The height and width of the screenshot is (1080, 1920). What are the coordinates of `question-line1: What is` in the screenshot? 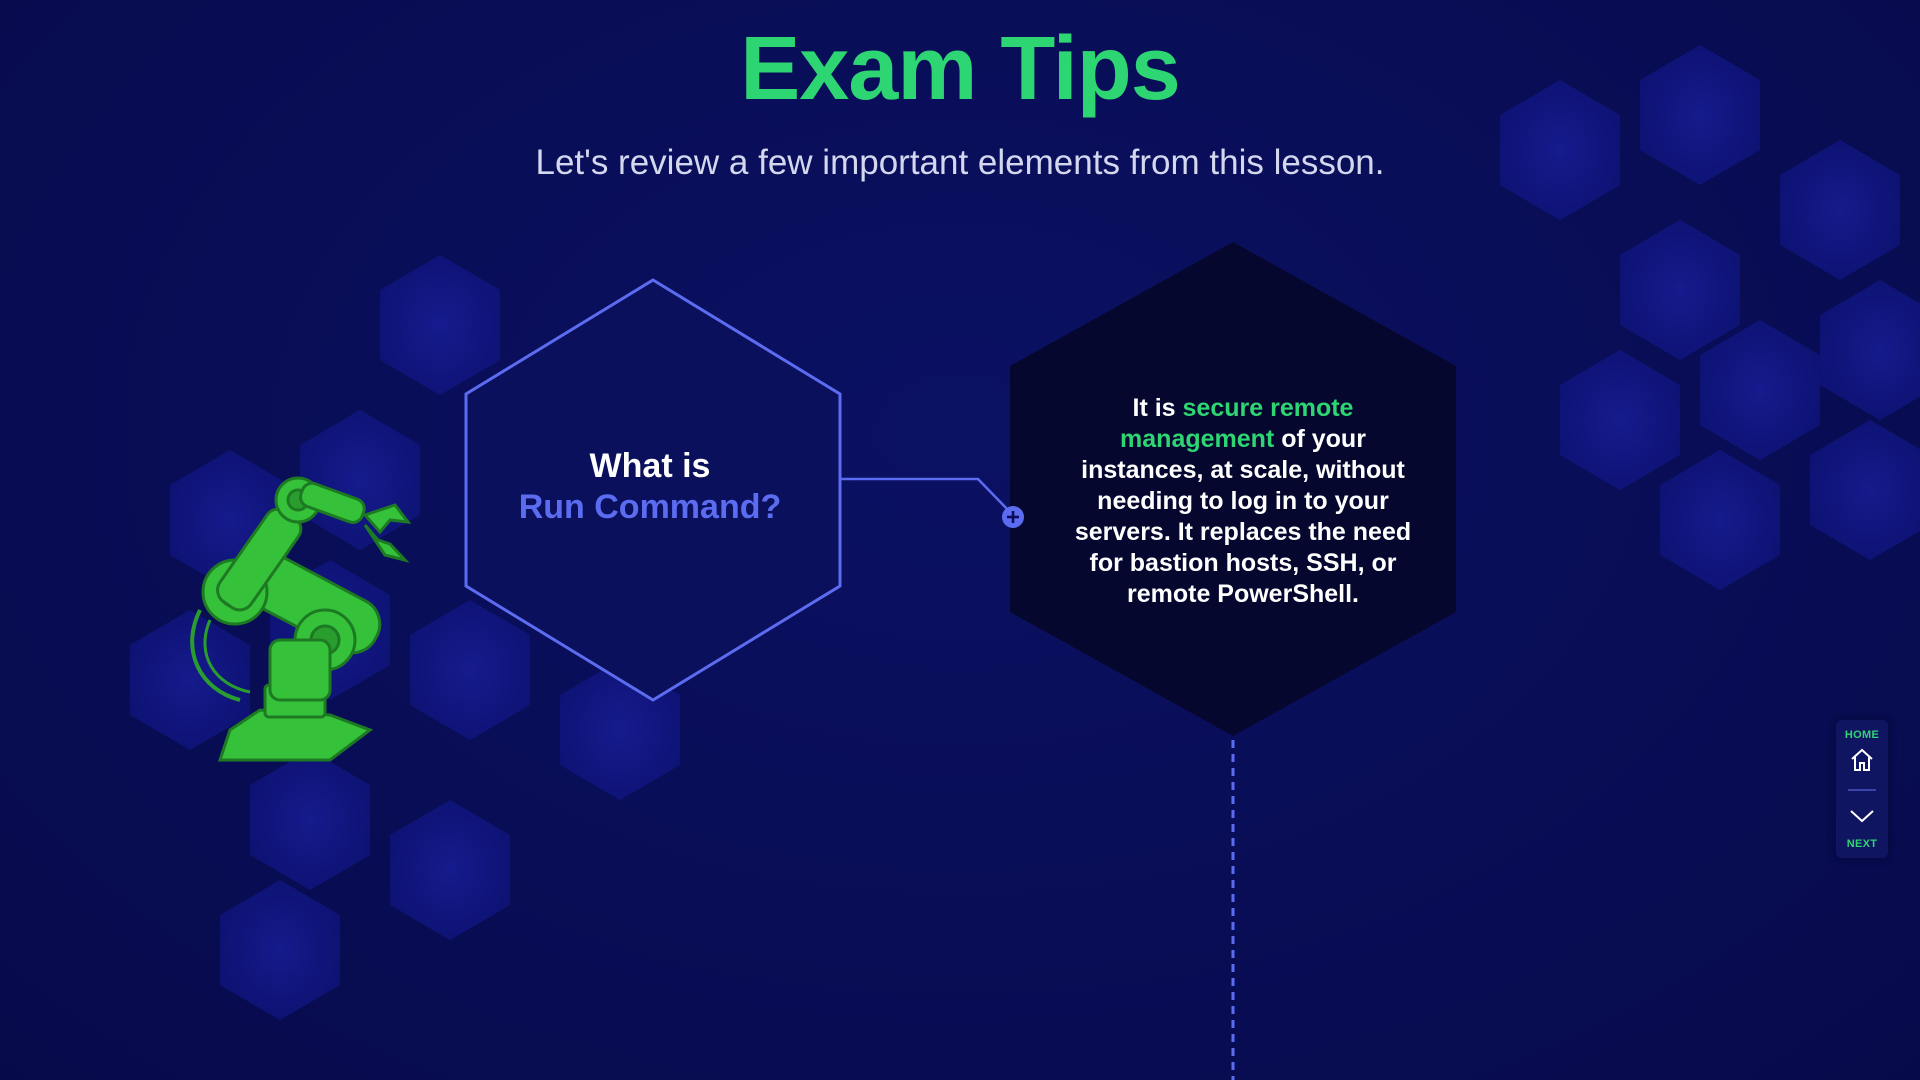 It's located at (650, 466).